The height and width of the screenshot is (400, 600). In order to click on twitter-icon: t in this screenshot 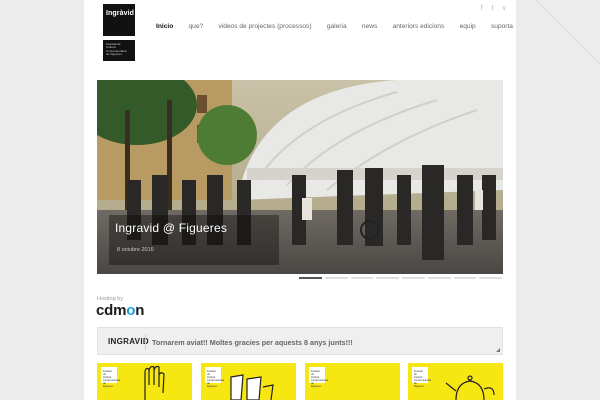, I will do `click(493, 8)`.